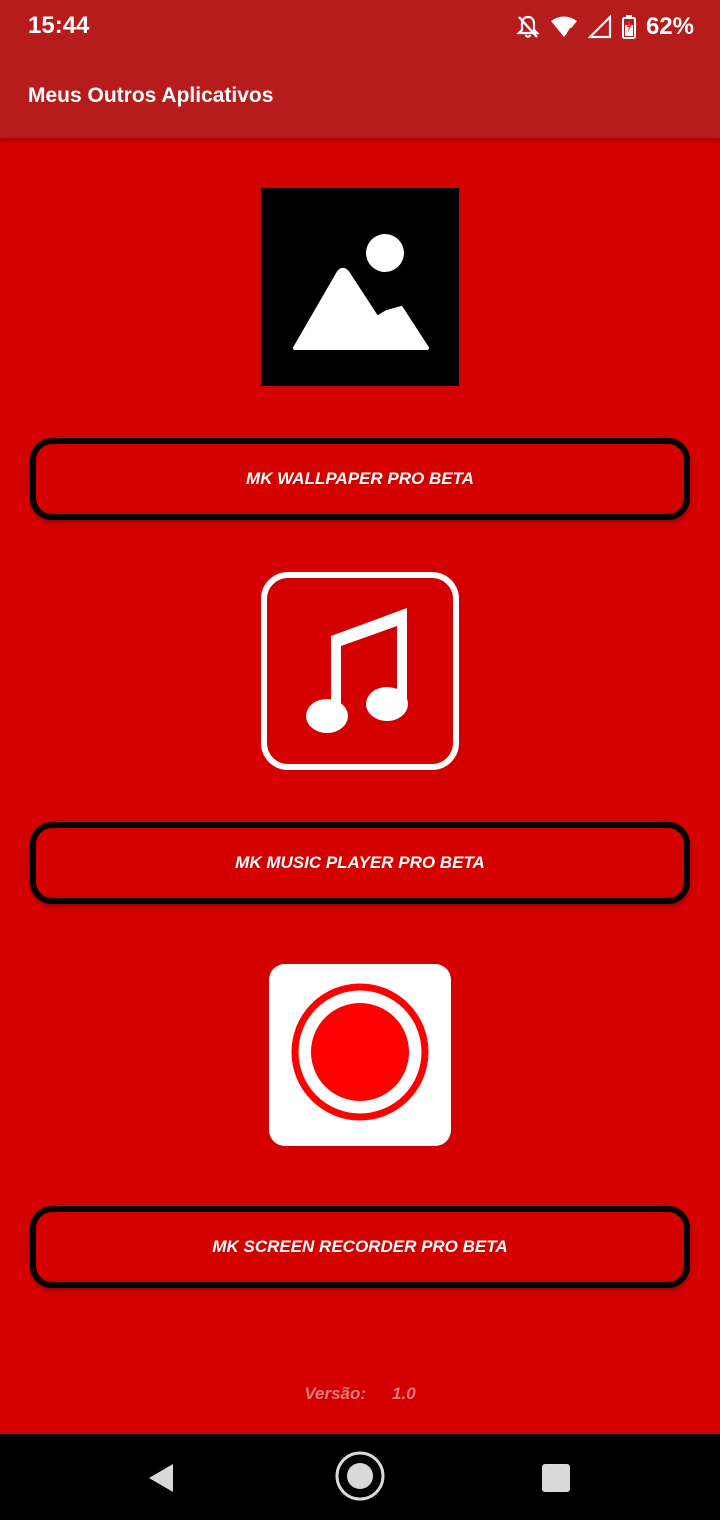 Image resolution: width=720 pixels, height=1520 pixels. I want to click on record-icon, so click(360, 1055).